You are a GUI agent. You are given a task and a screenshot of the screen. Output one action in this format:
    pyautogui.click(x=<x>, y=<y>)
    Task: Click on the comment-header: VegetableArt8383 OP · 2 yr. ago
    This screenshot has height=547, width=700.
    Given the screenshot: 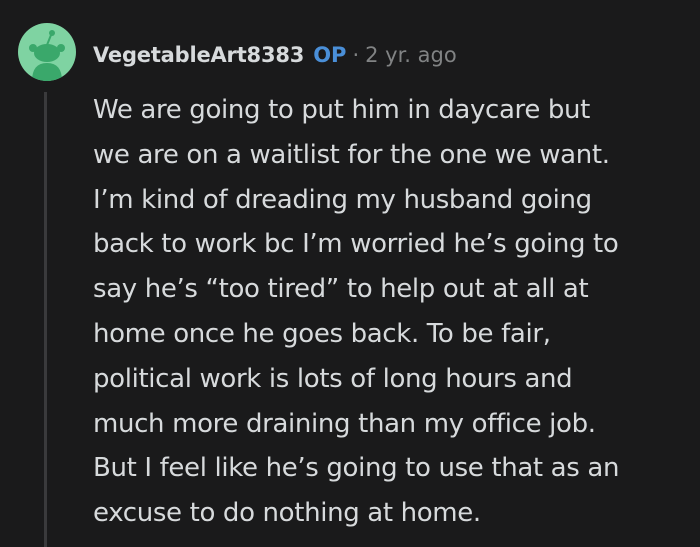 What is the action you would take?
    pyautogui.click(x=275, y=55)
    